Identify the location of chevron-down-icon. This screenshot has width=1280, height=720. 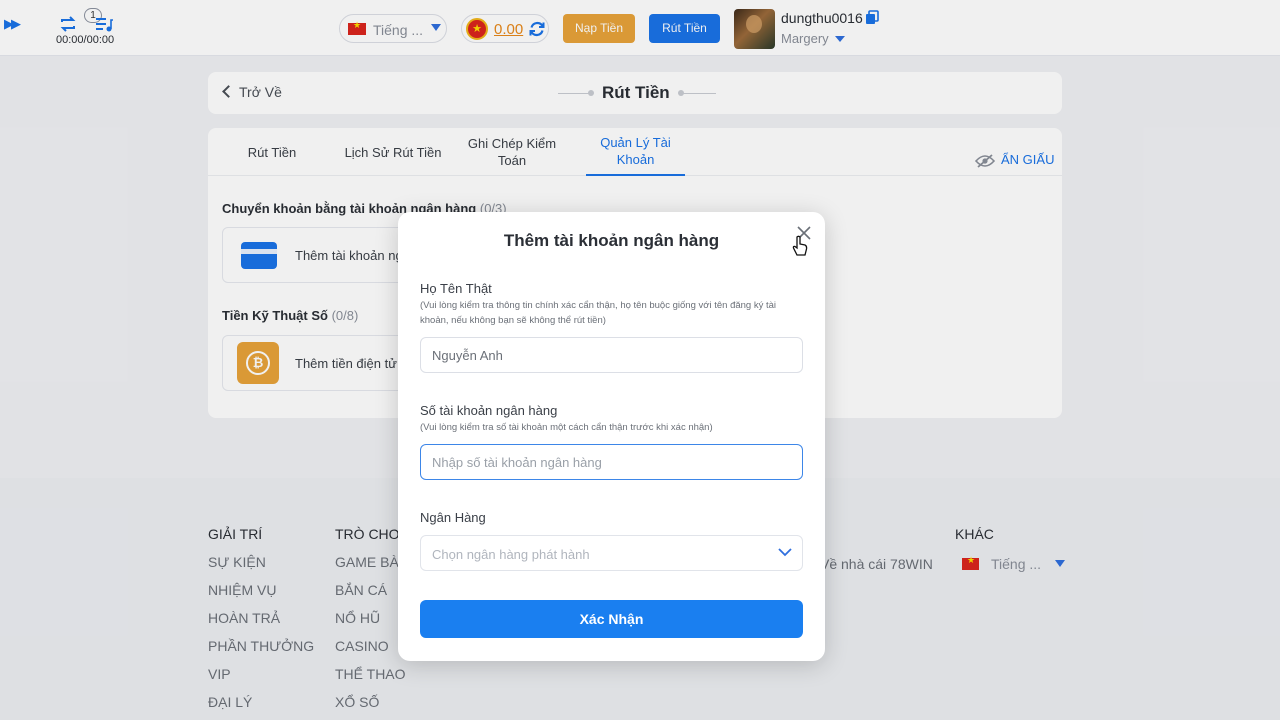
(785, 552).